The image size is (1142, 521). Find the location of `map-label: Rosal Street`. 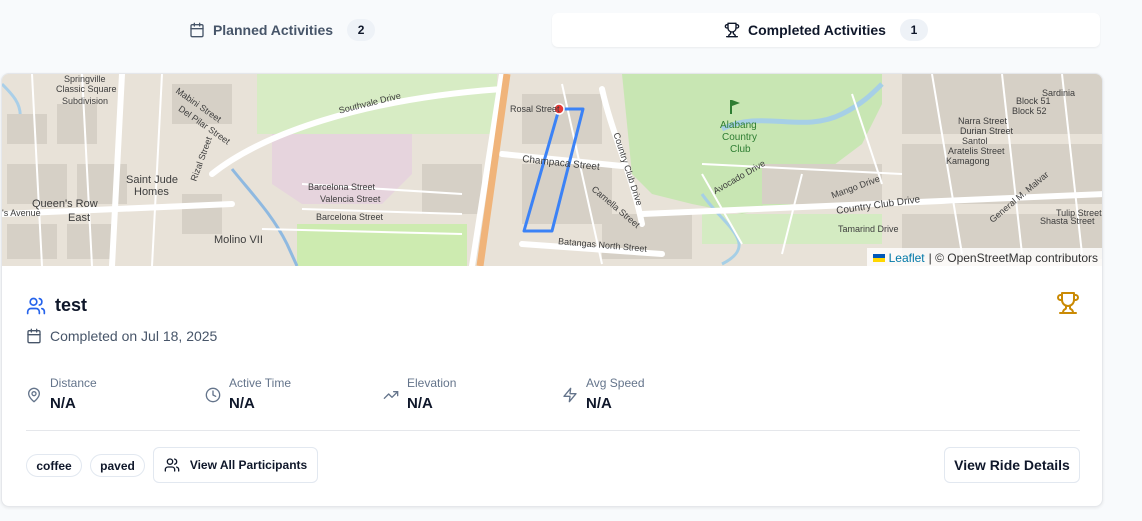

map-label: Rosal Street is located at coordinates (535, 109).